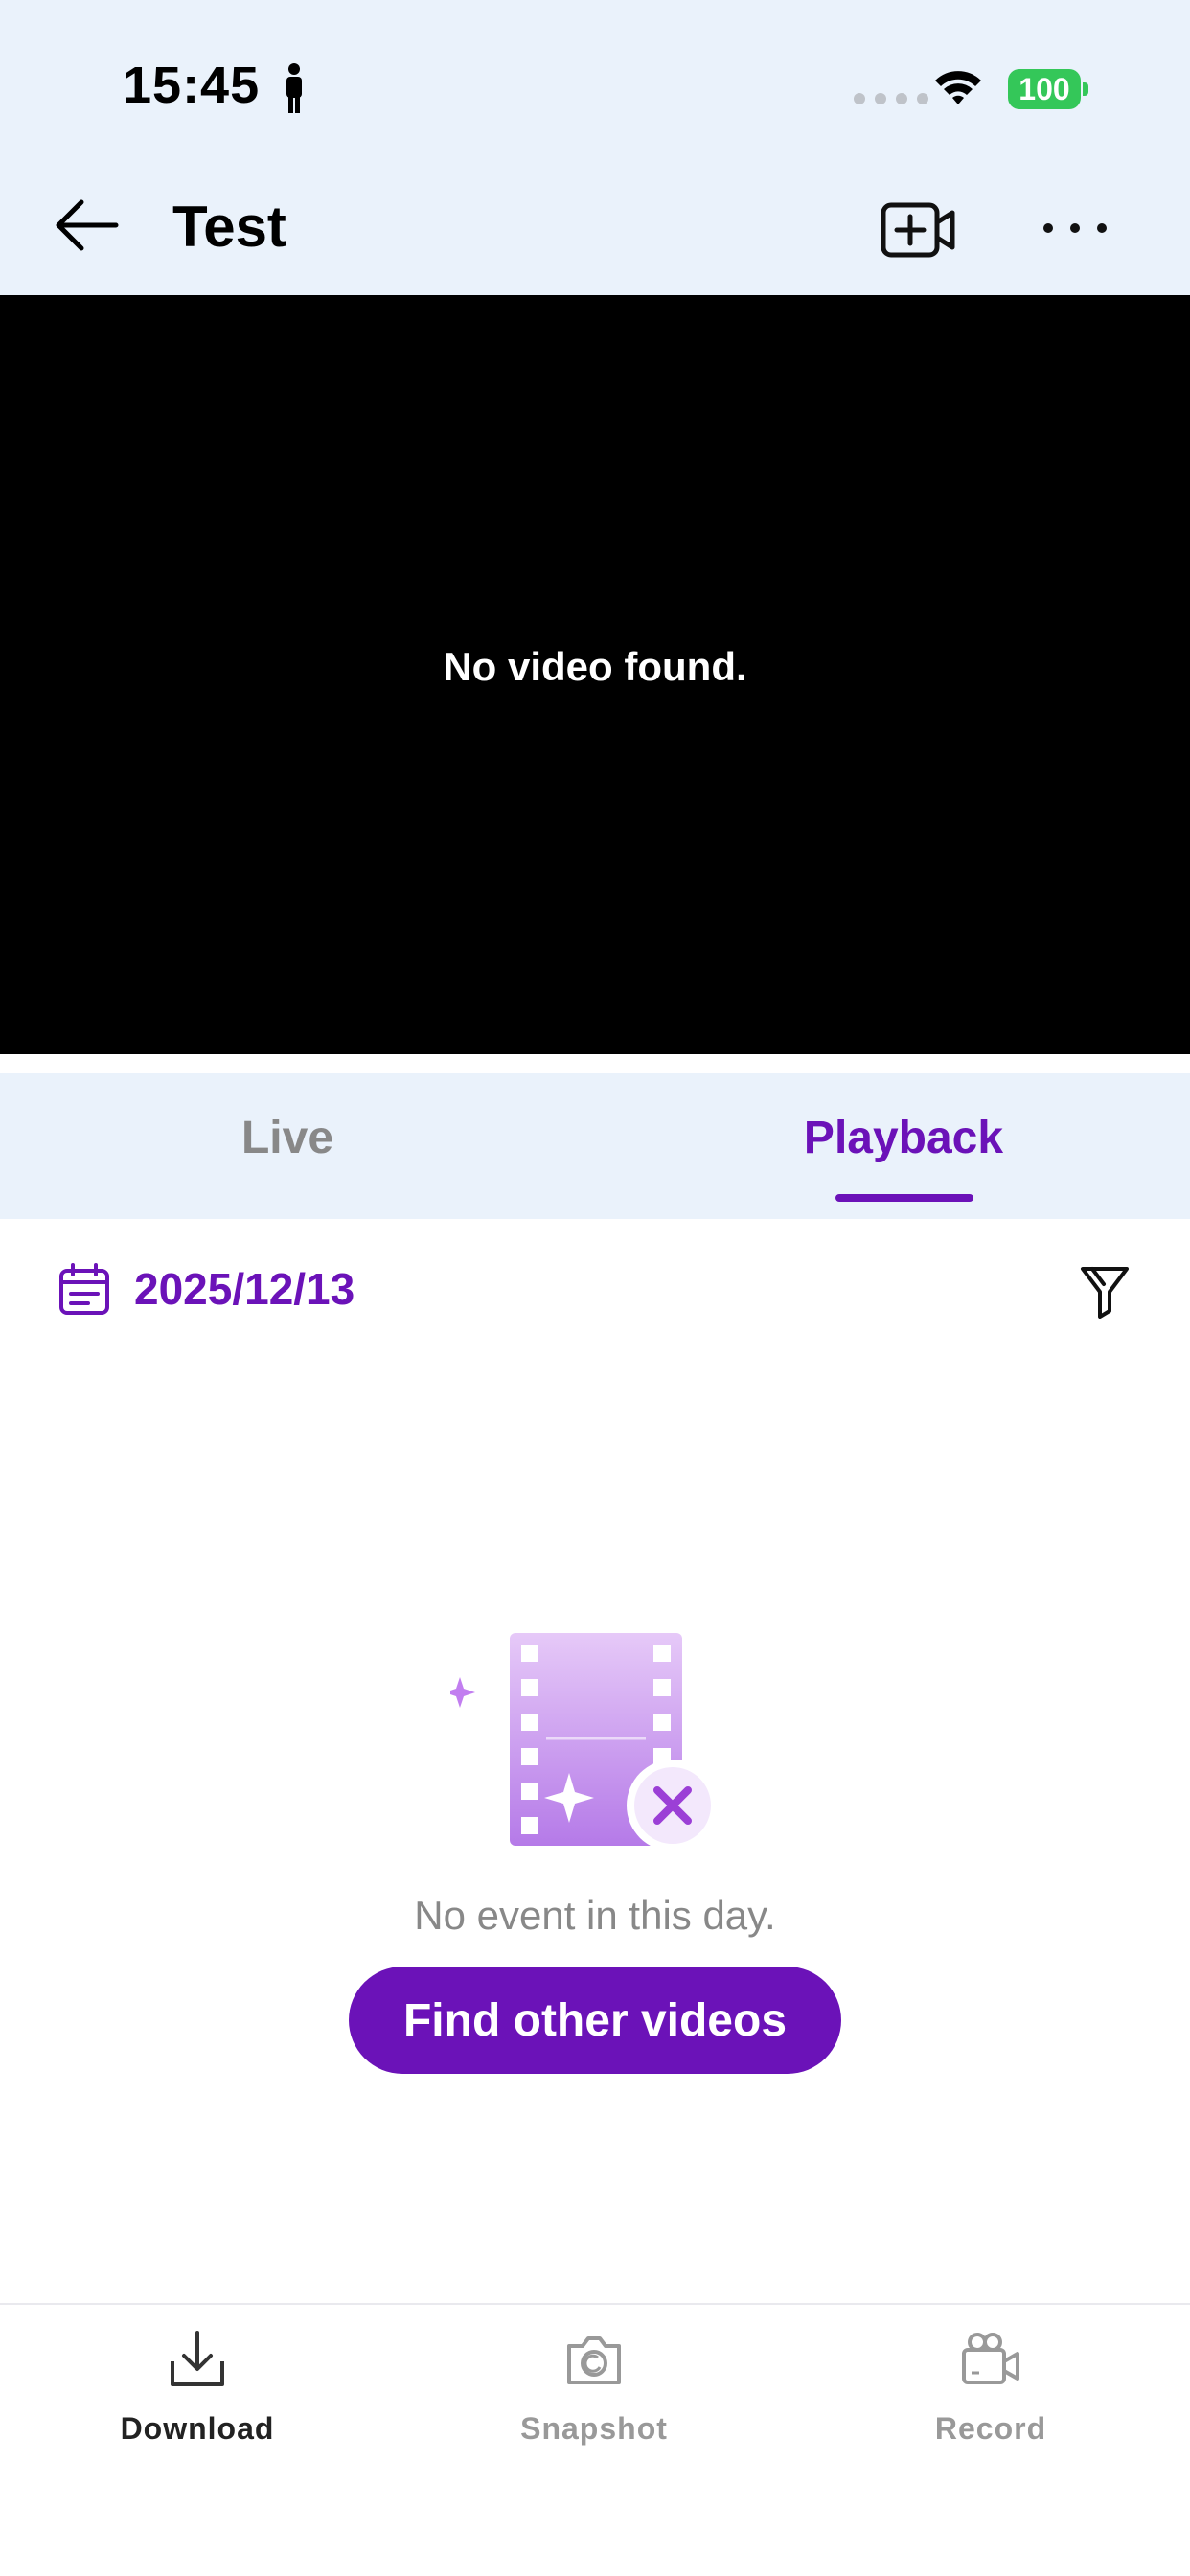 Image resolution: width=1190 pixels, height=2576 pixels. What do you see at coordinates (1075, 227) in the screenshot?
I see `more-options-icon` at bounding box center [1075, 227].